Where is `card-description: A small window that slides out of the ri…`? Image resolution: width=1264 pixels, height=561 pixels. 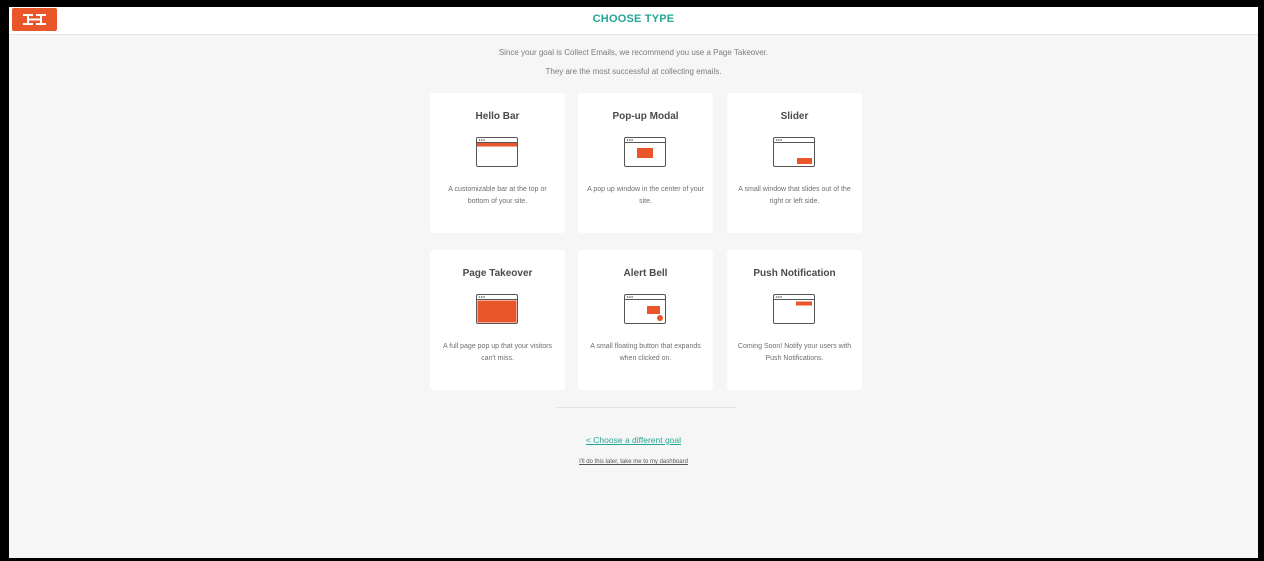 card-description: A small window that slides out of the ri… is located at coordinates (794, 195).